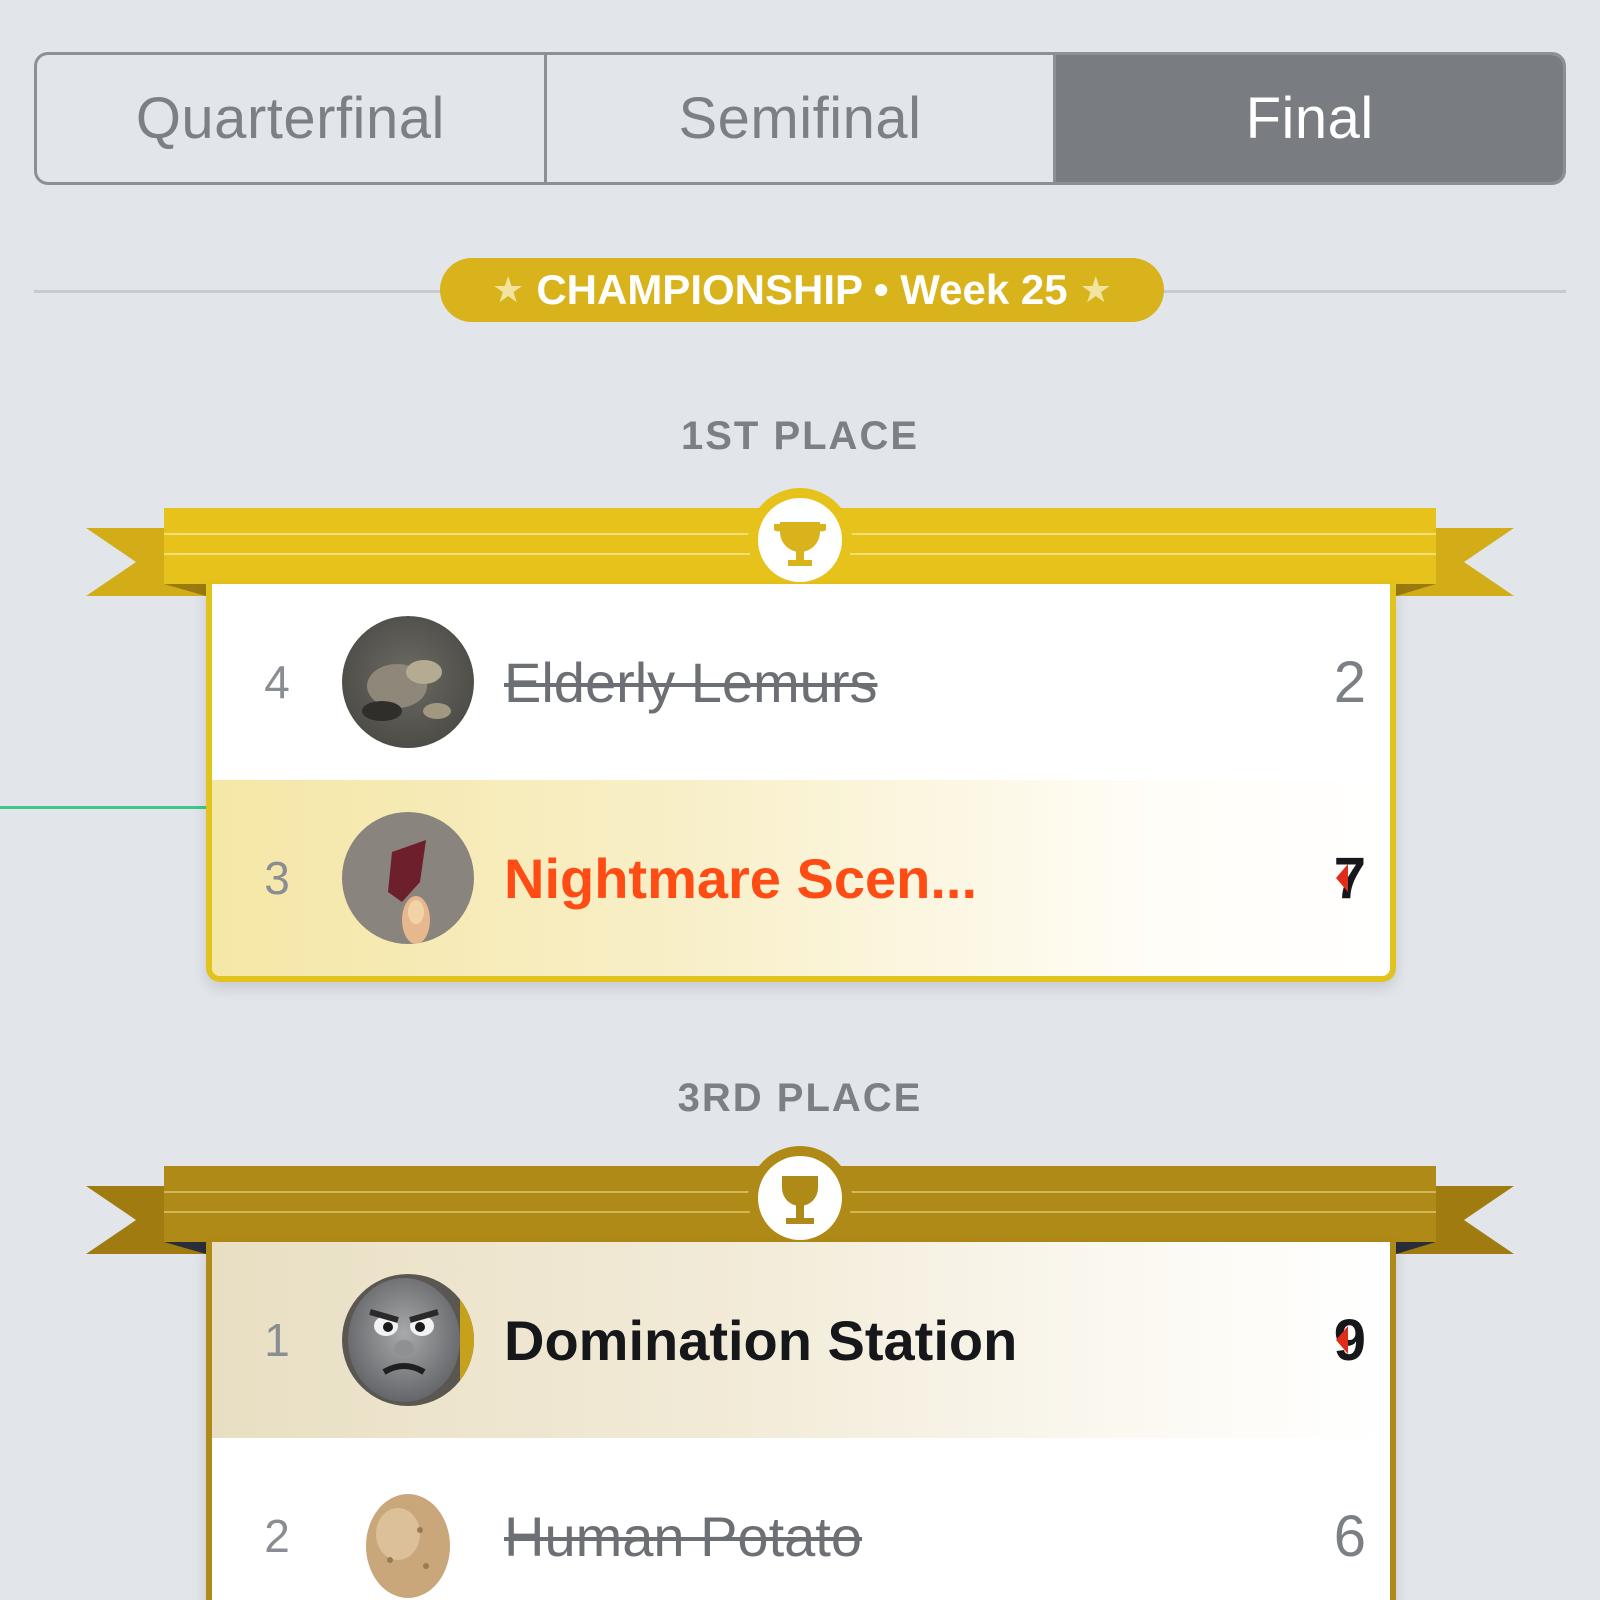  What do you see at coordinates (1349, 1340) in the screenshot?
I see `team-score: 9` at bounding box center [1349, 1340].